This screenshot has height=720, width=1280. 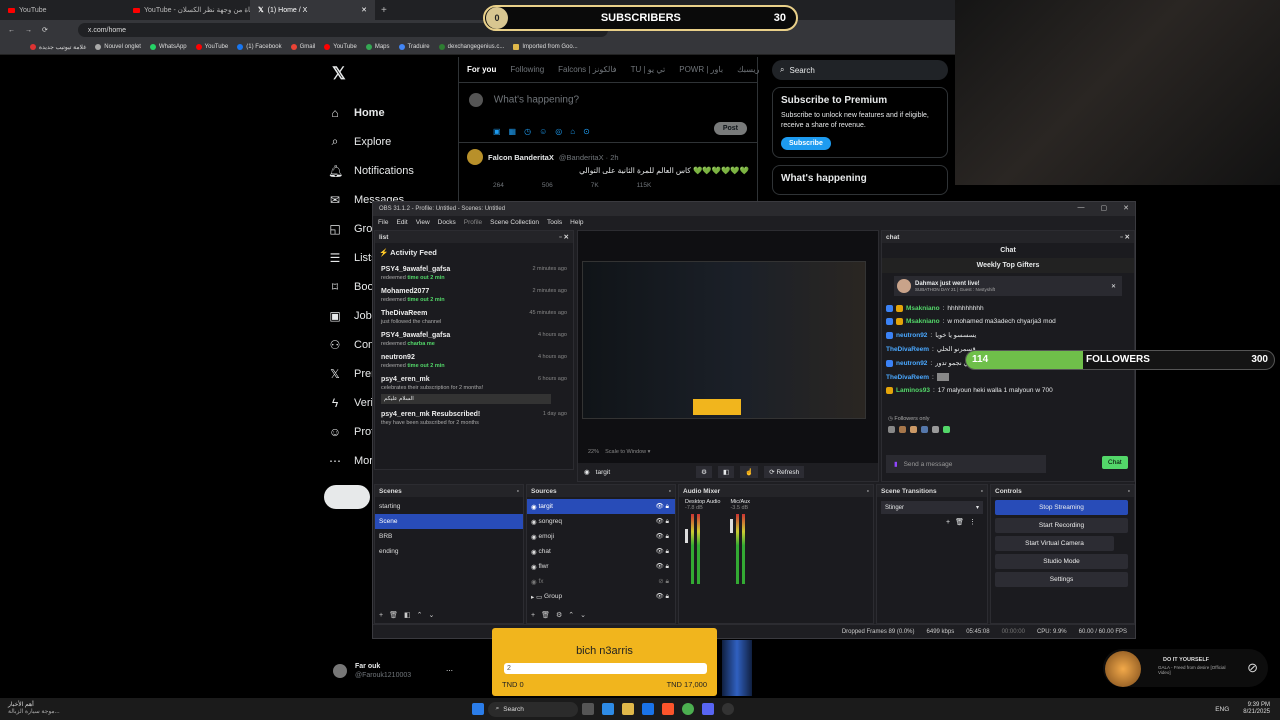 What do you see at coordinates (648, 69) in the screenshot?
I see `tab-tu: TU | تي يو` at bounding box center [648, 69].